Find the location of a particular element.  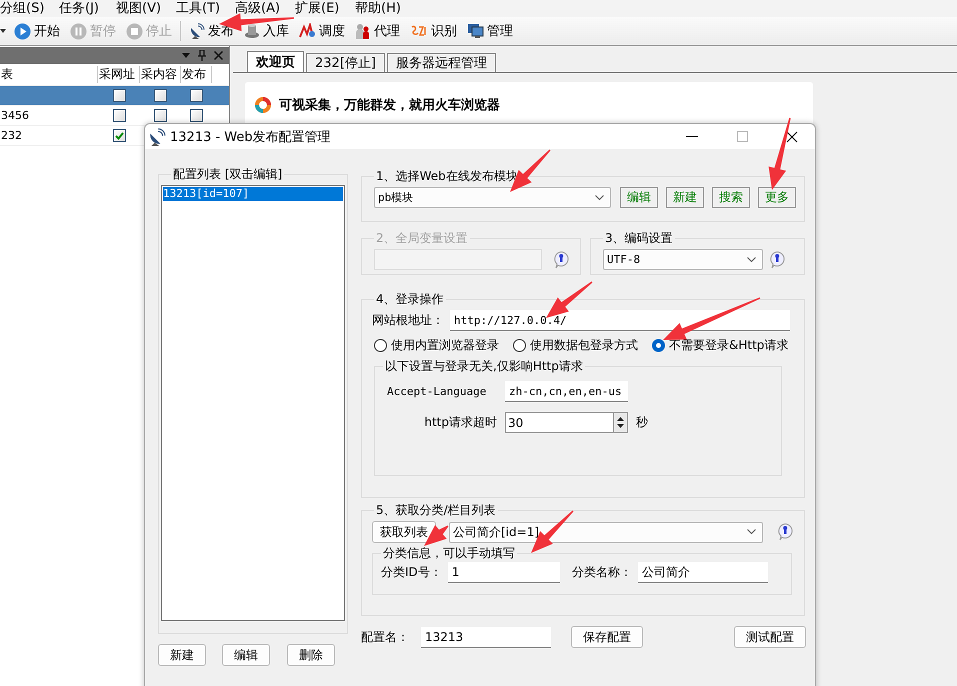

task-name: 3456 is located at coordinates (15, 115).